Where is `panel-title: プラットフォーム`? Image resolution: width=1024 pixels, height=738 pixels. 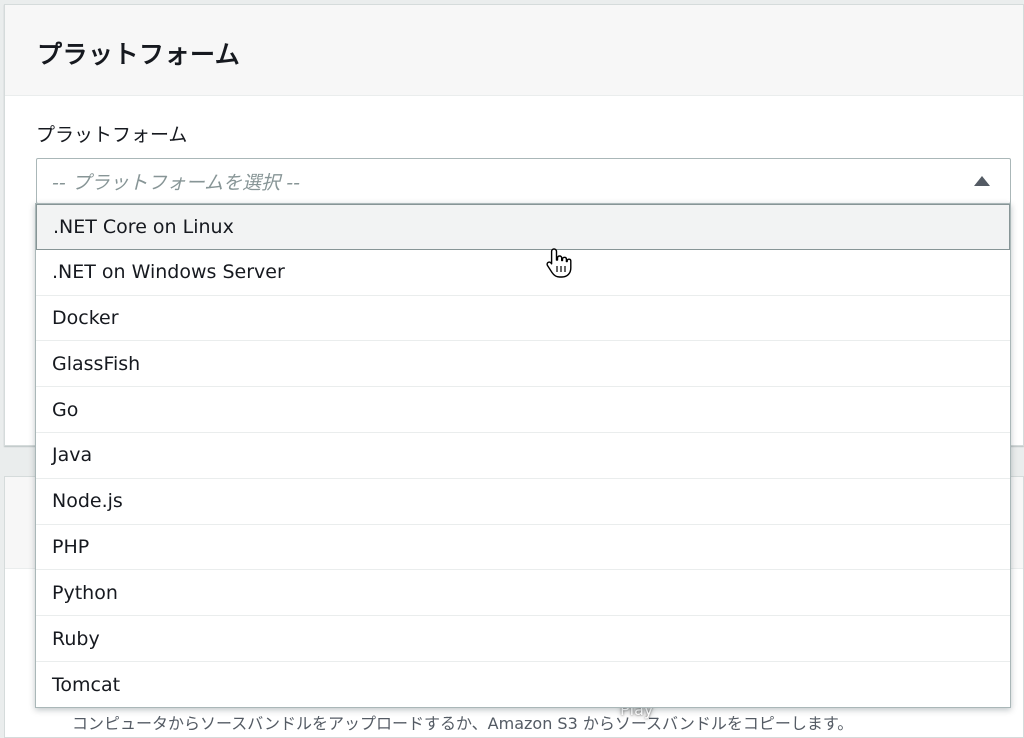
panel-title: プラットフォーム is located at coordinates (139, 54).